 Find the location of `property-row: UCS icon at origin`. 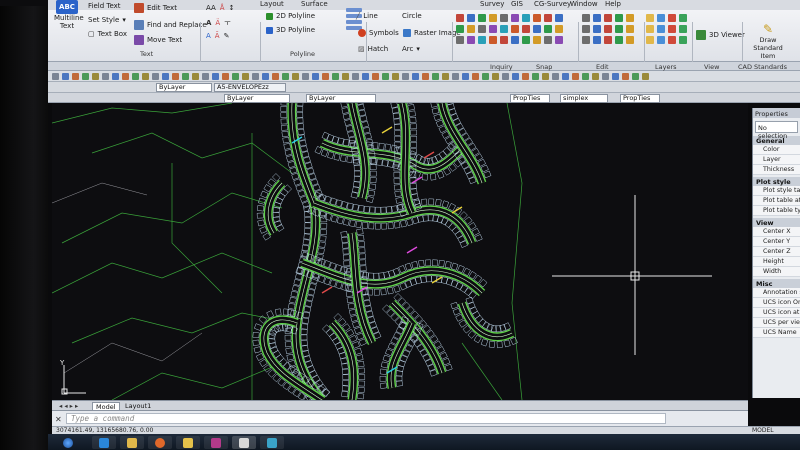

property-row: UCS icon at origin is located at coordinates (776, 313).